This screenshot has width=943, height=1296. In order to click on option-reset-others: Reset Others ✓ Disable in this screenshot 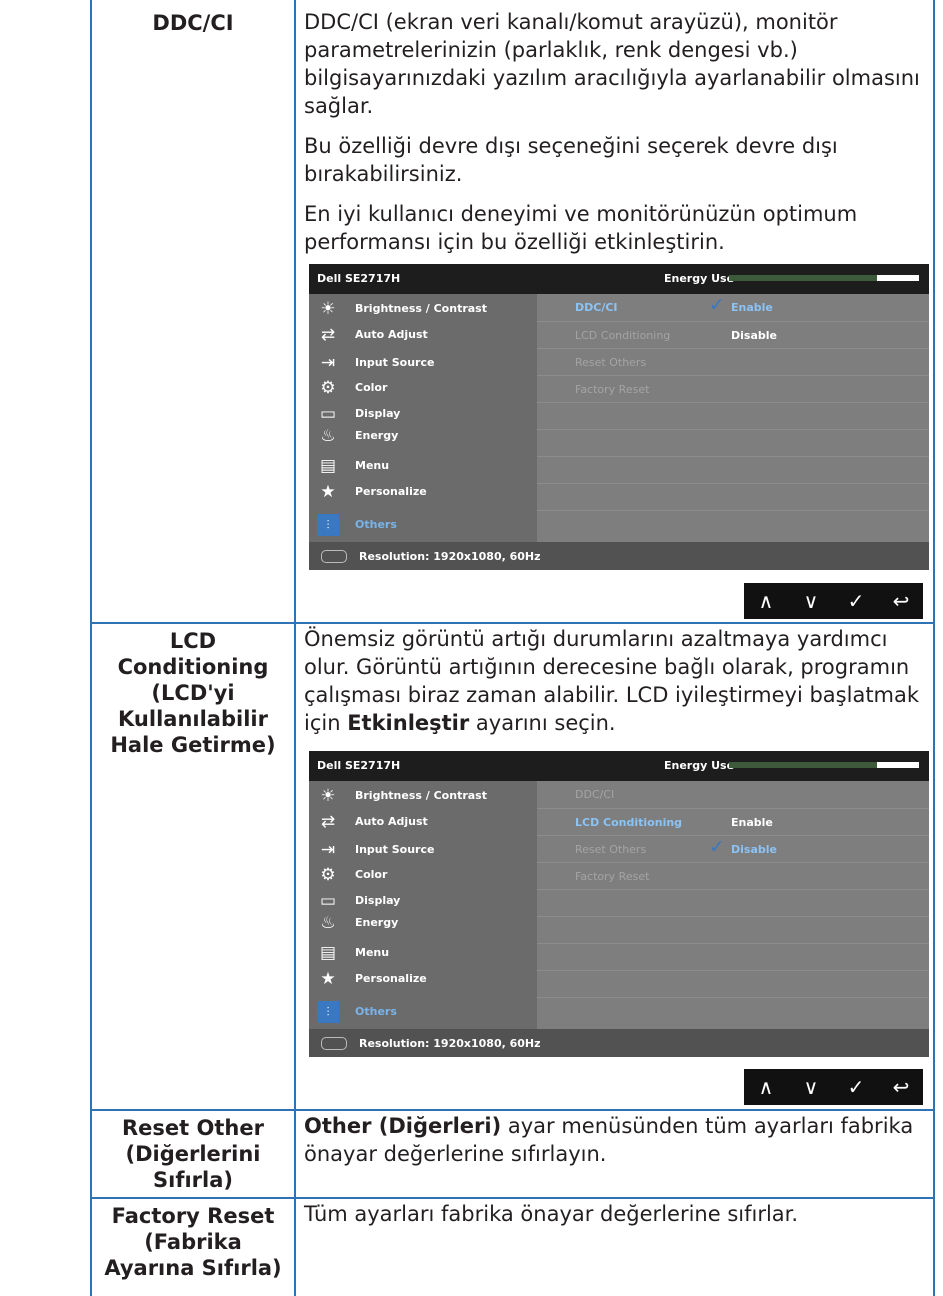, I will do `click(733, 849)`.